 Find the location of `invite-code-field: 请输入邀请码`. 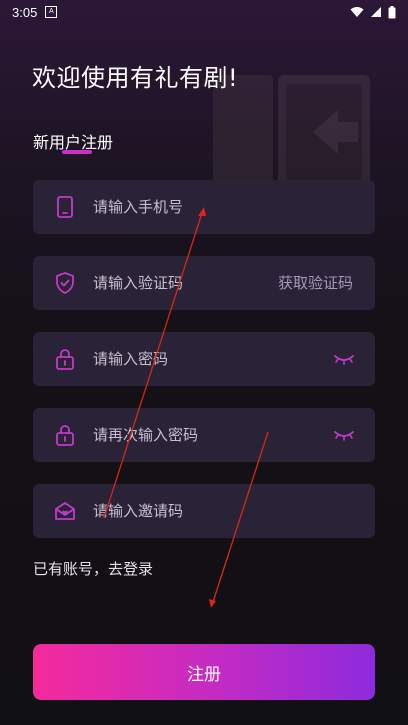

invite-code-field: 请输入邀请码 is located at coordinates (204, 511).